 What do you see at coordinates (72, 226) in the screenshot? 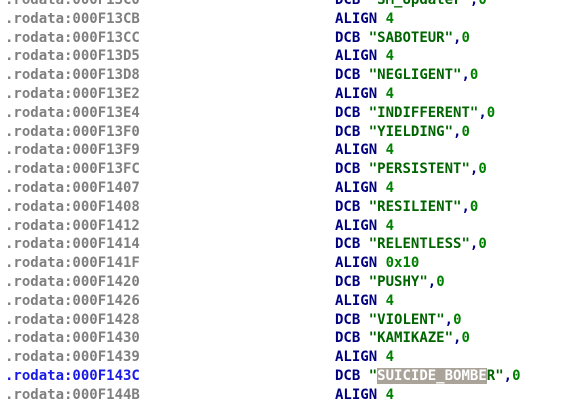
I see `line-address: .rodata:000F1412` at bounding box center [72, 226].